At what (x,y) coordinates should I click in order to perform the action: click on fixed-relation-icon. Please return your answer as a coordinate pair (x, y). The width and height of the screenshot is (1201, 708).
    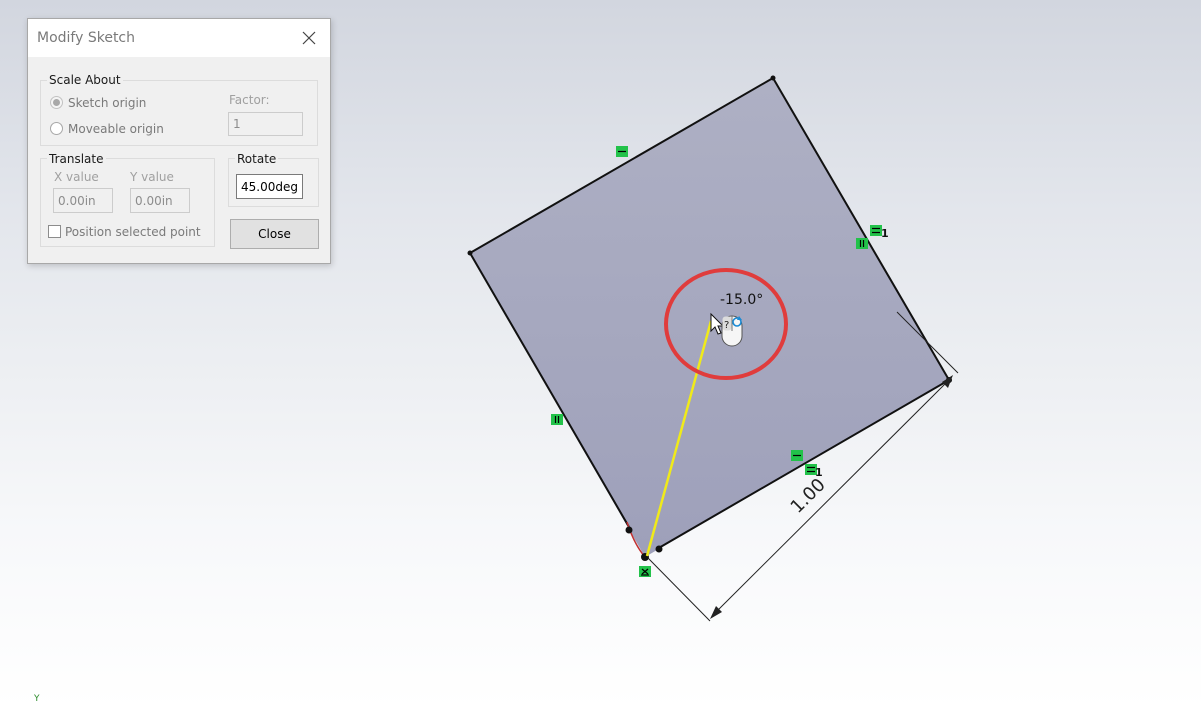
    Looking at the image, I should click on (645, 571).